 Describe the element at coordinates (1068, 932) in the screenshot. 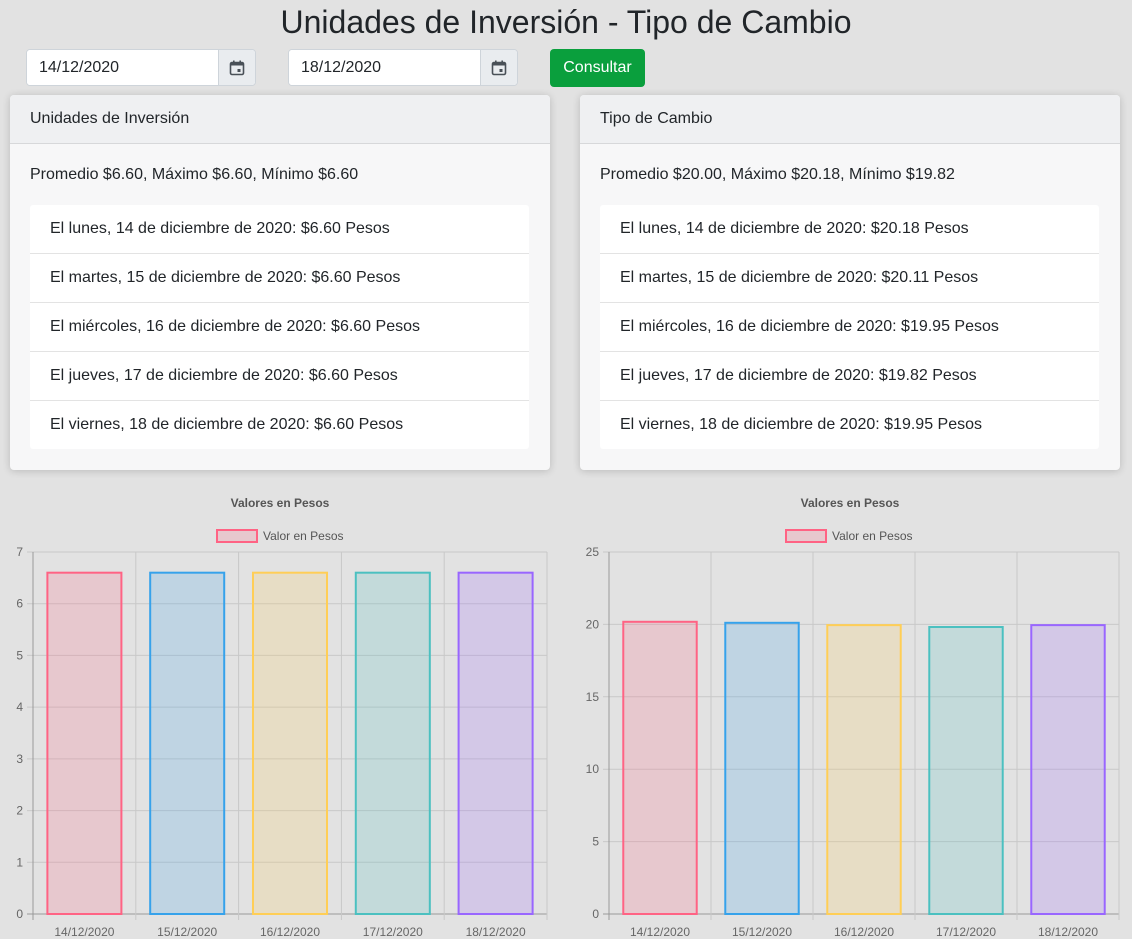

I see `fx-x-tick-label: 18/12/2020` at that location.